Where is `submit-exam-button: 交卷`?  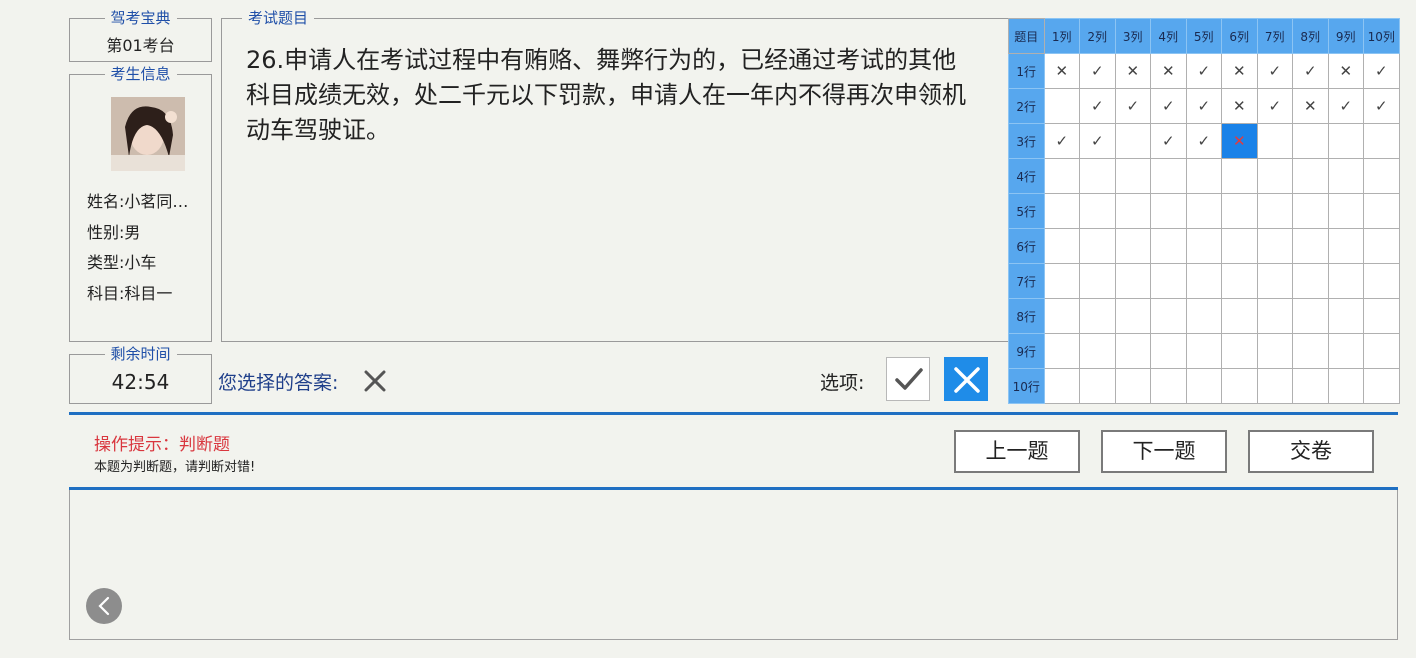
submit-exam-button: 交卷 is located at coordinates (1311, 451).